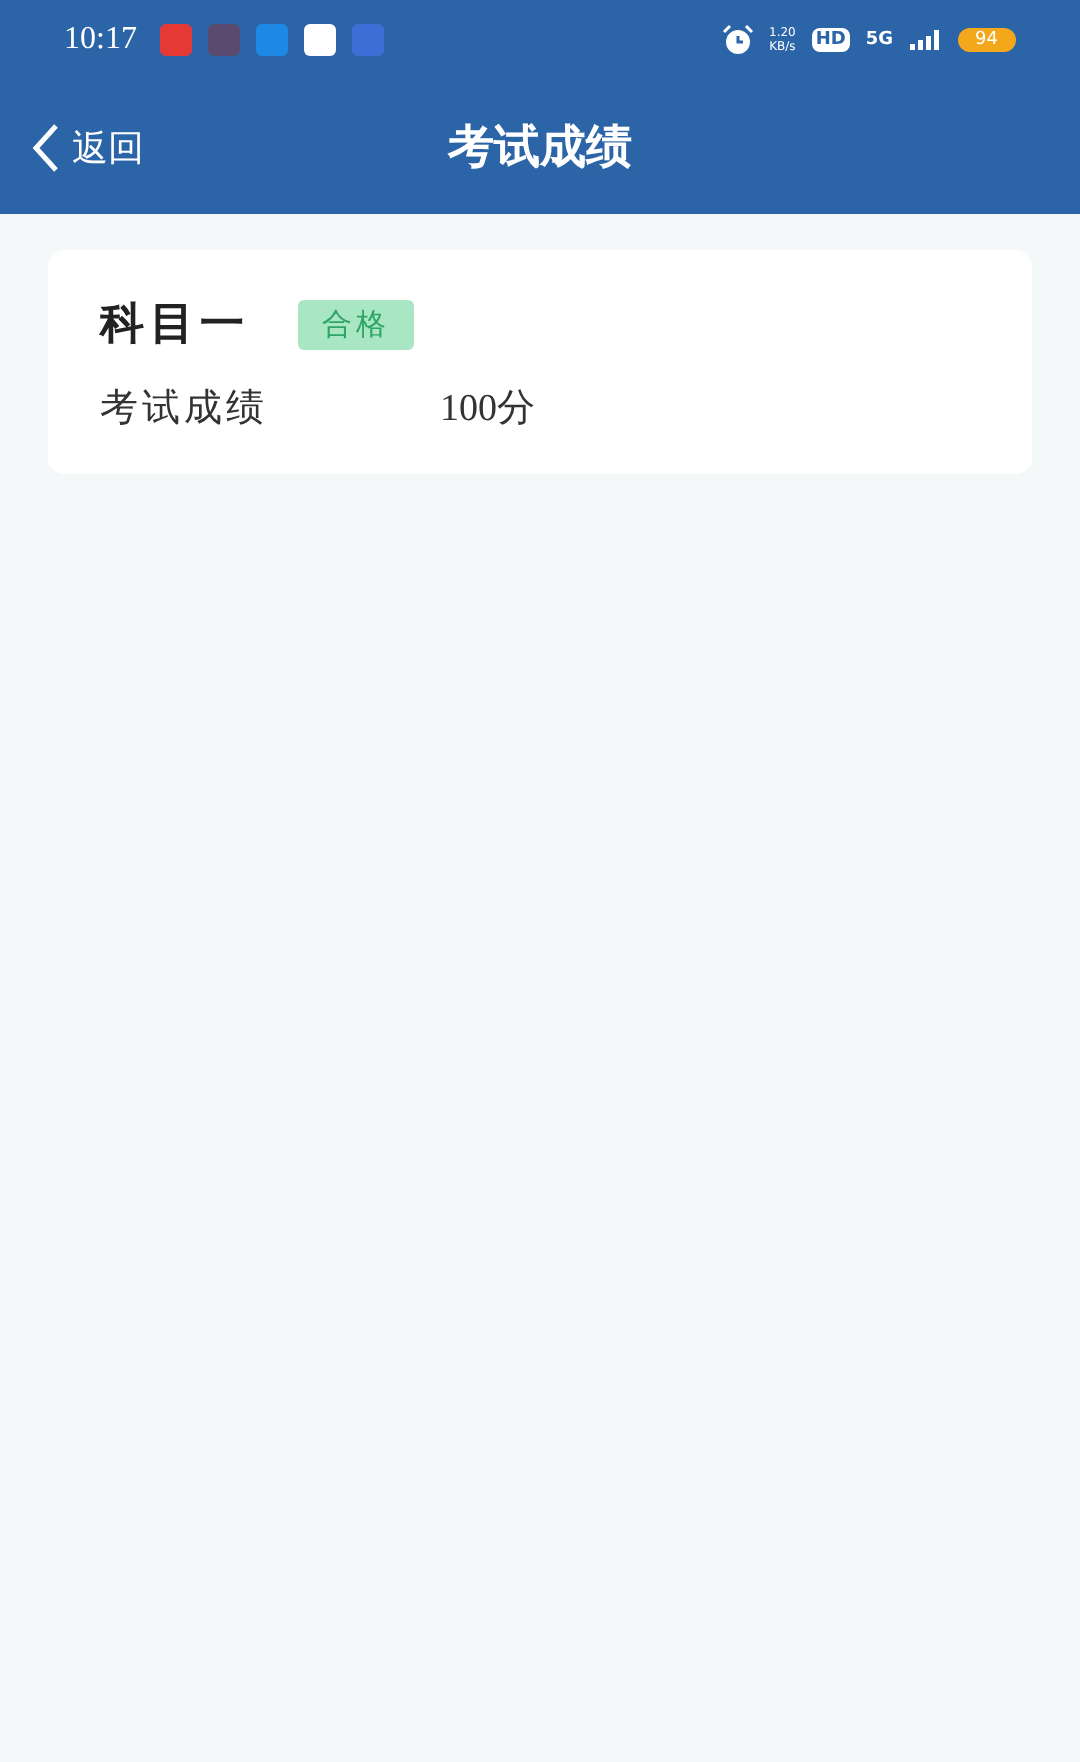 This screenshot has height=1762, width=1080. Describe the element at coordinates (356, 324) in the screenshot. I see `status-tag: 合格` at that location.